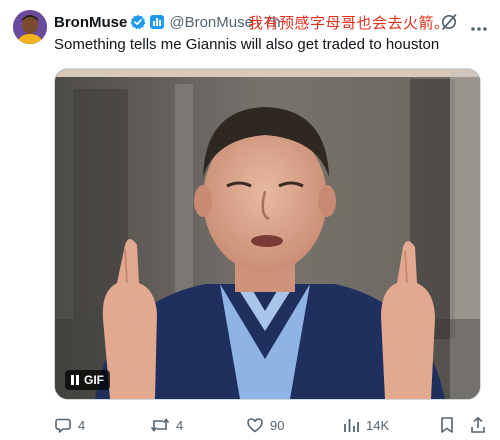 The image size is (500, 440). What do you see at coordinates (75, 380) in the screenshot?
I see `pause-icon` at bounding box center [75, 380].